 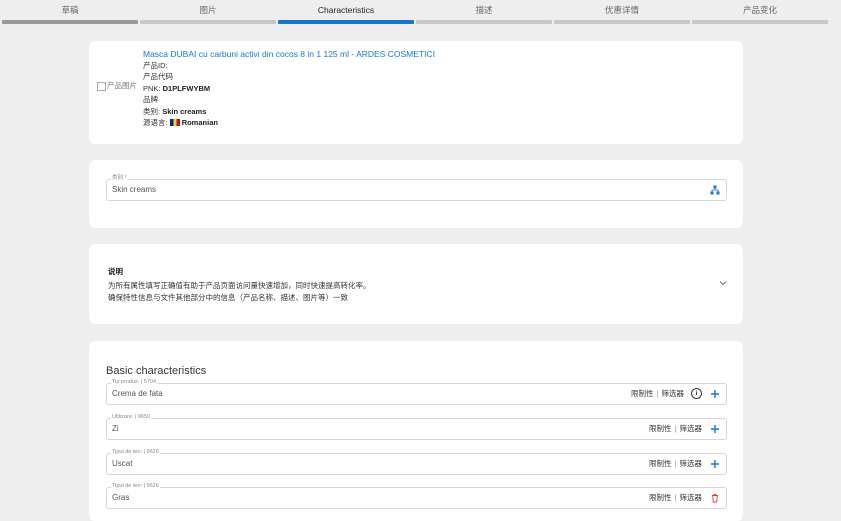 I want to click on description-heading: 说明, so click(x=115, y=271).